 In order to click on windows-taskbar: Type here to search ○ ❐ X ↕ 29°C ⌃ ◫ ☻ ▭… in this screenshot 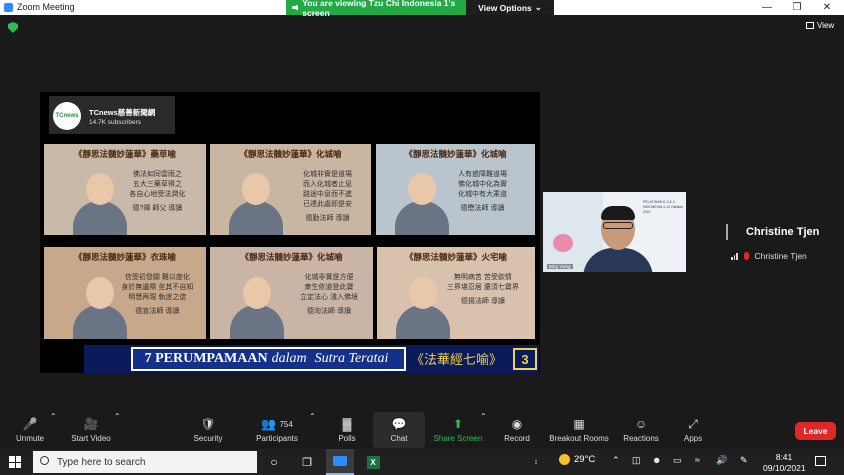, I will do `click(422, 462)`.